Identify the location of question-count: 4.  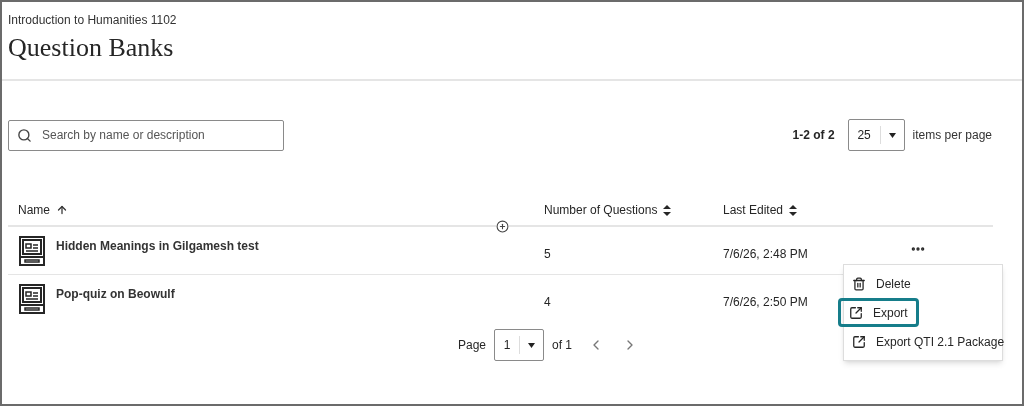
(547, 302).